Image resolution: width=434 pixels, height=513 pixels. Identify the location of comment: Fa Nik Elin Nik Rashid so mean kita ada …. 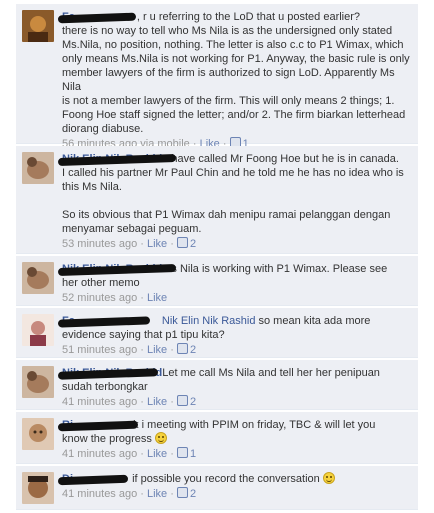
(217, 333).